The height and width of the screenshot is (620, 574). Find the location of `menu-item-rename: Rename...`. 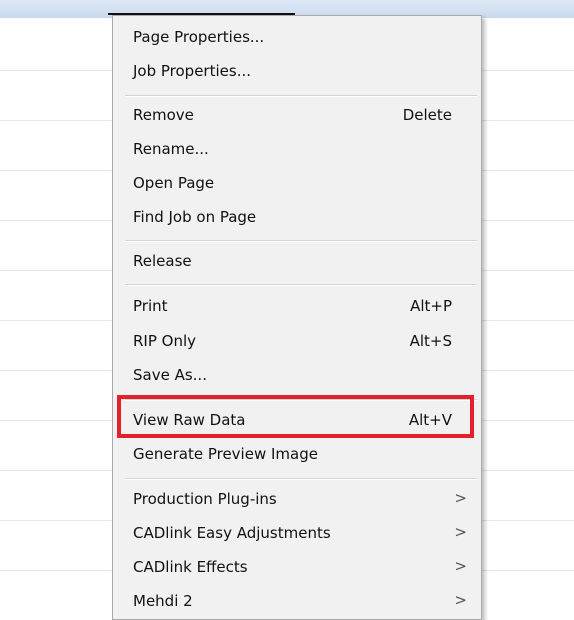

menu-item-rename: Rename... is located at coordinates (297, 150).